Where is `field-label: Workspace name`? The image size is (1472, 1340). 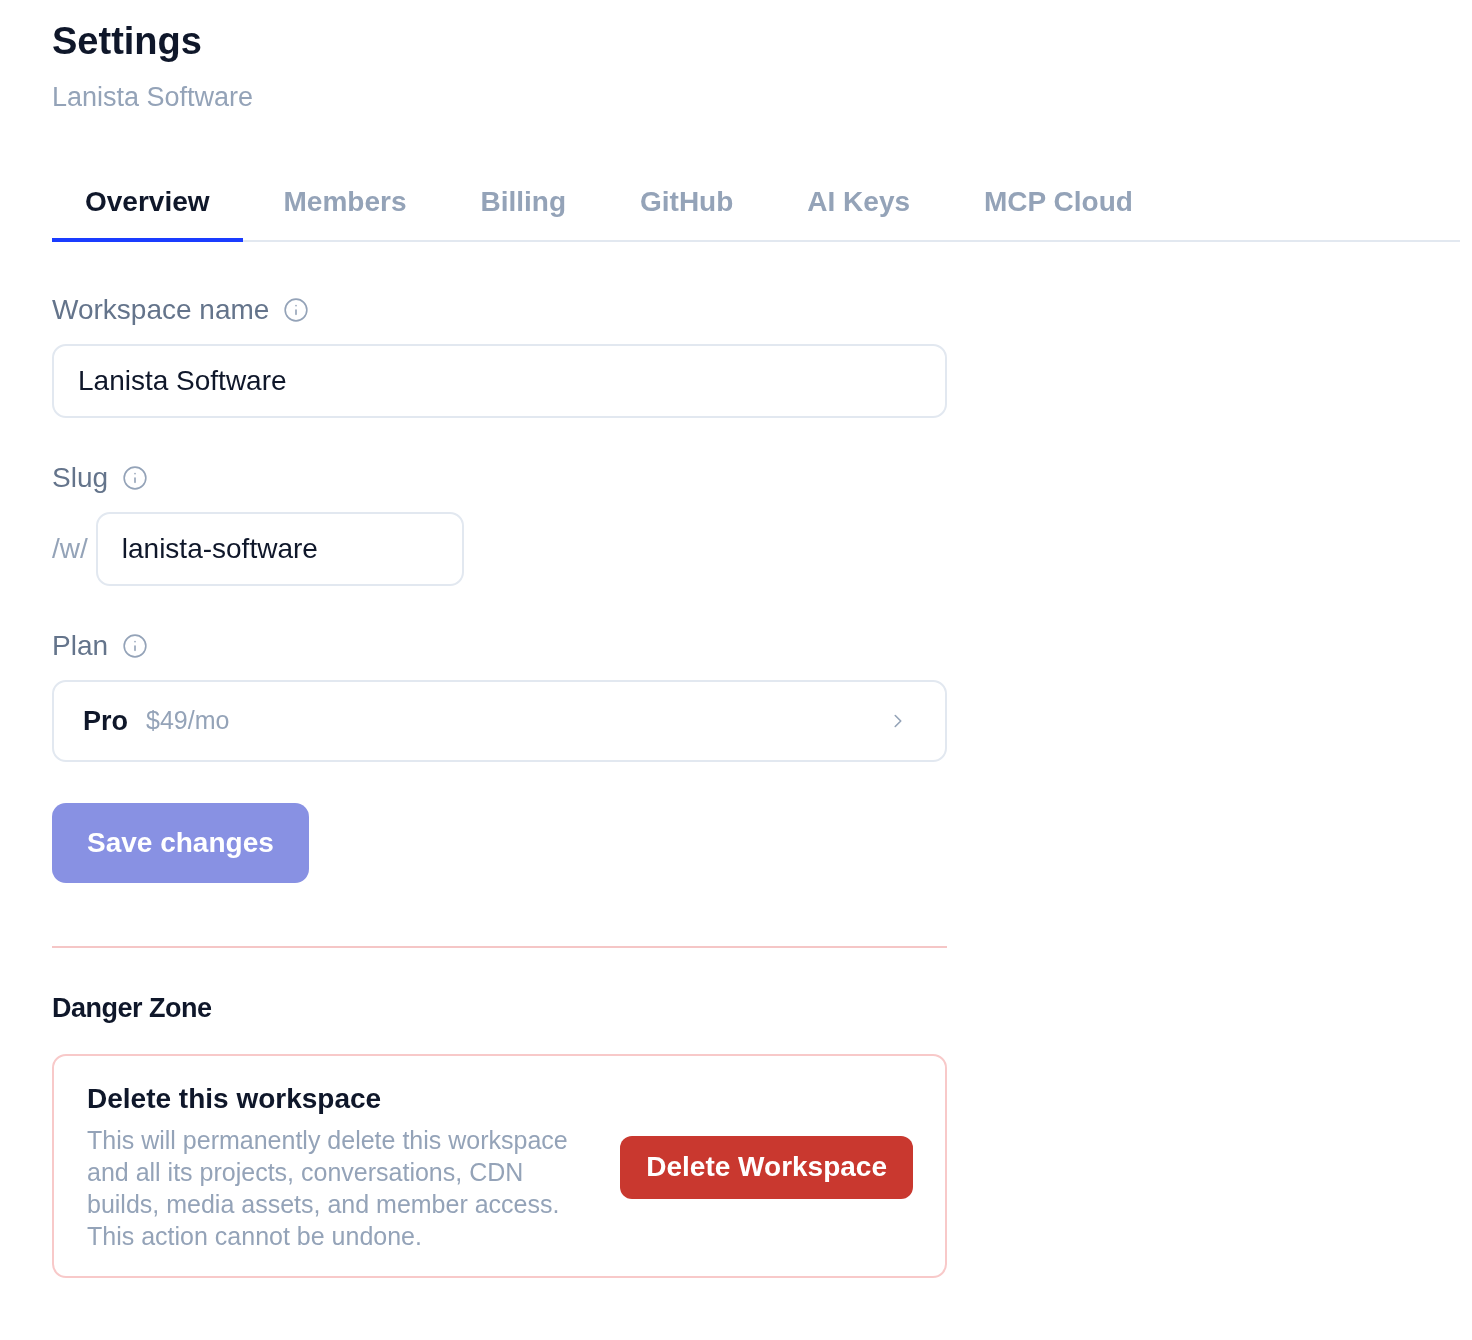 field-label: Workspace name is located at coordinates (161, 310).